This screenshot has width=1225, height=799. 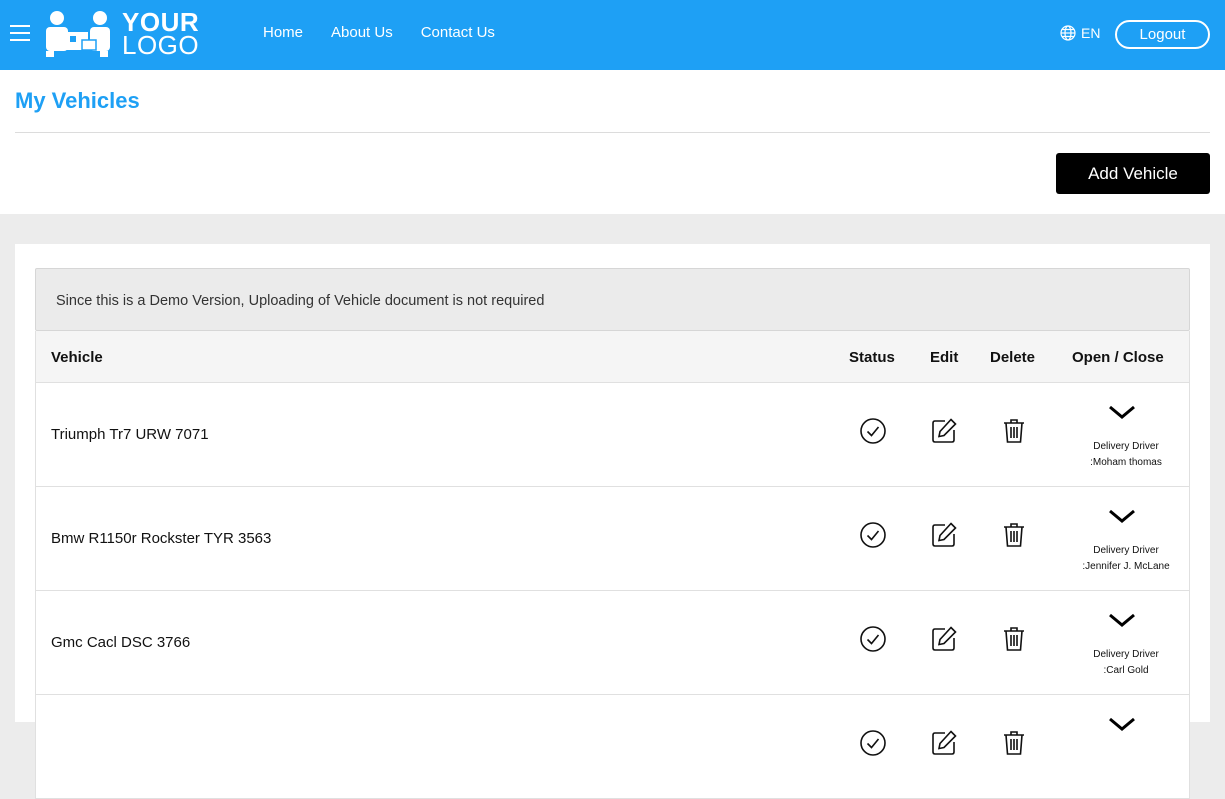 What do you see at coordinates (1126, 663) in the screenshot?
I see `delivery-driver-info: Delivery Driver :Carl Gold` at bounding box center [1126, 663].